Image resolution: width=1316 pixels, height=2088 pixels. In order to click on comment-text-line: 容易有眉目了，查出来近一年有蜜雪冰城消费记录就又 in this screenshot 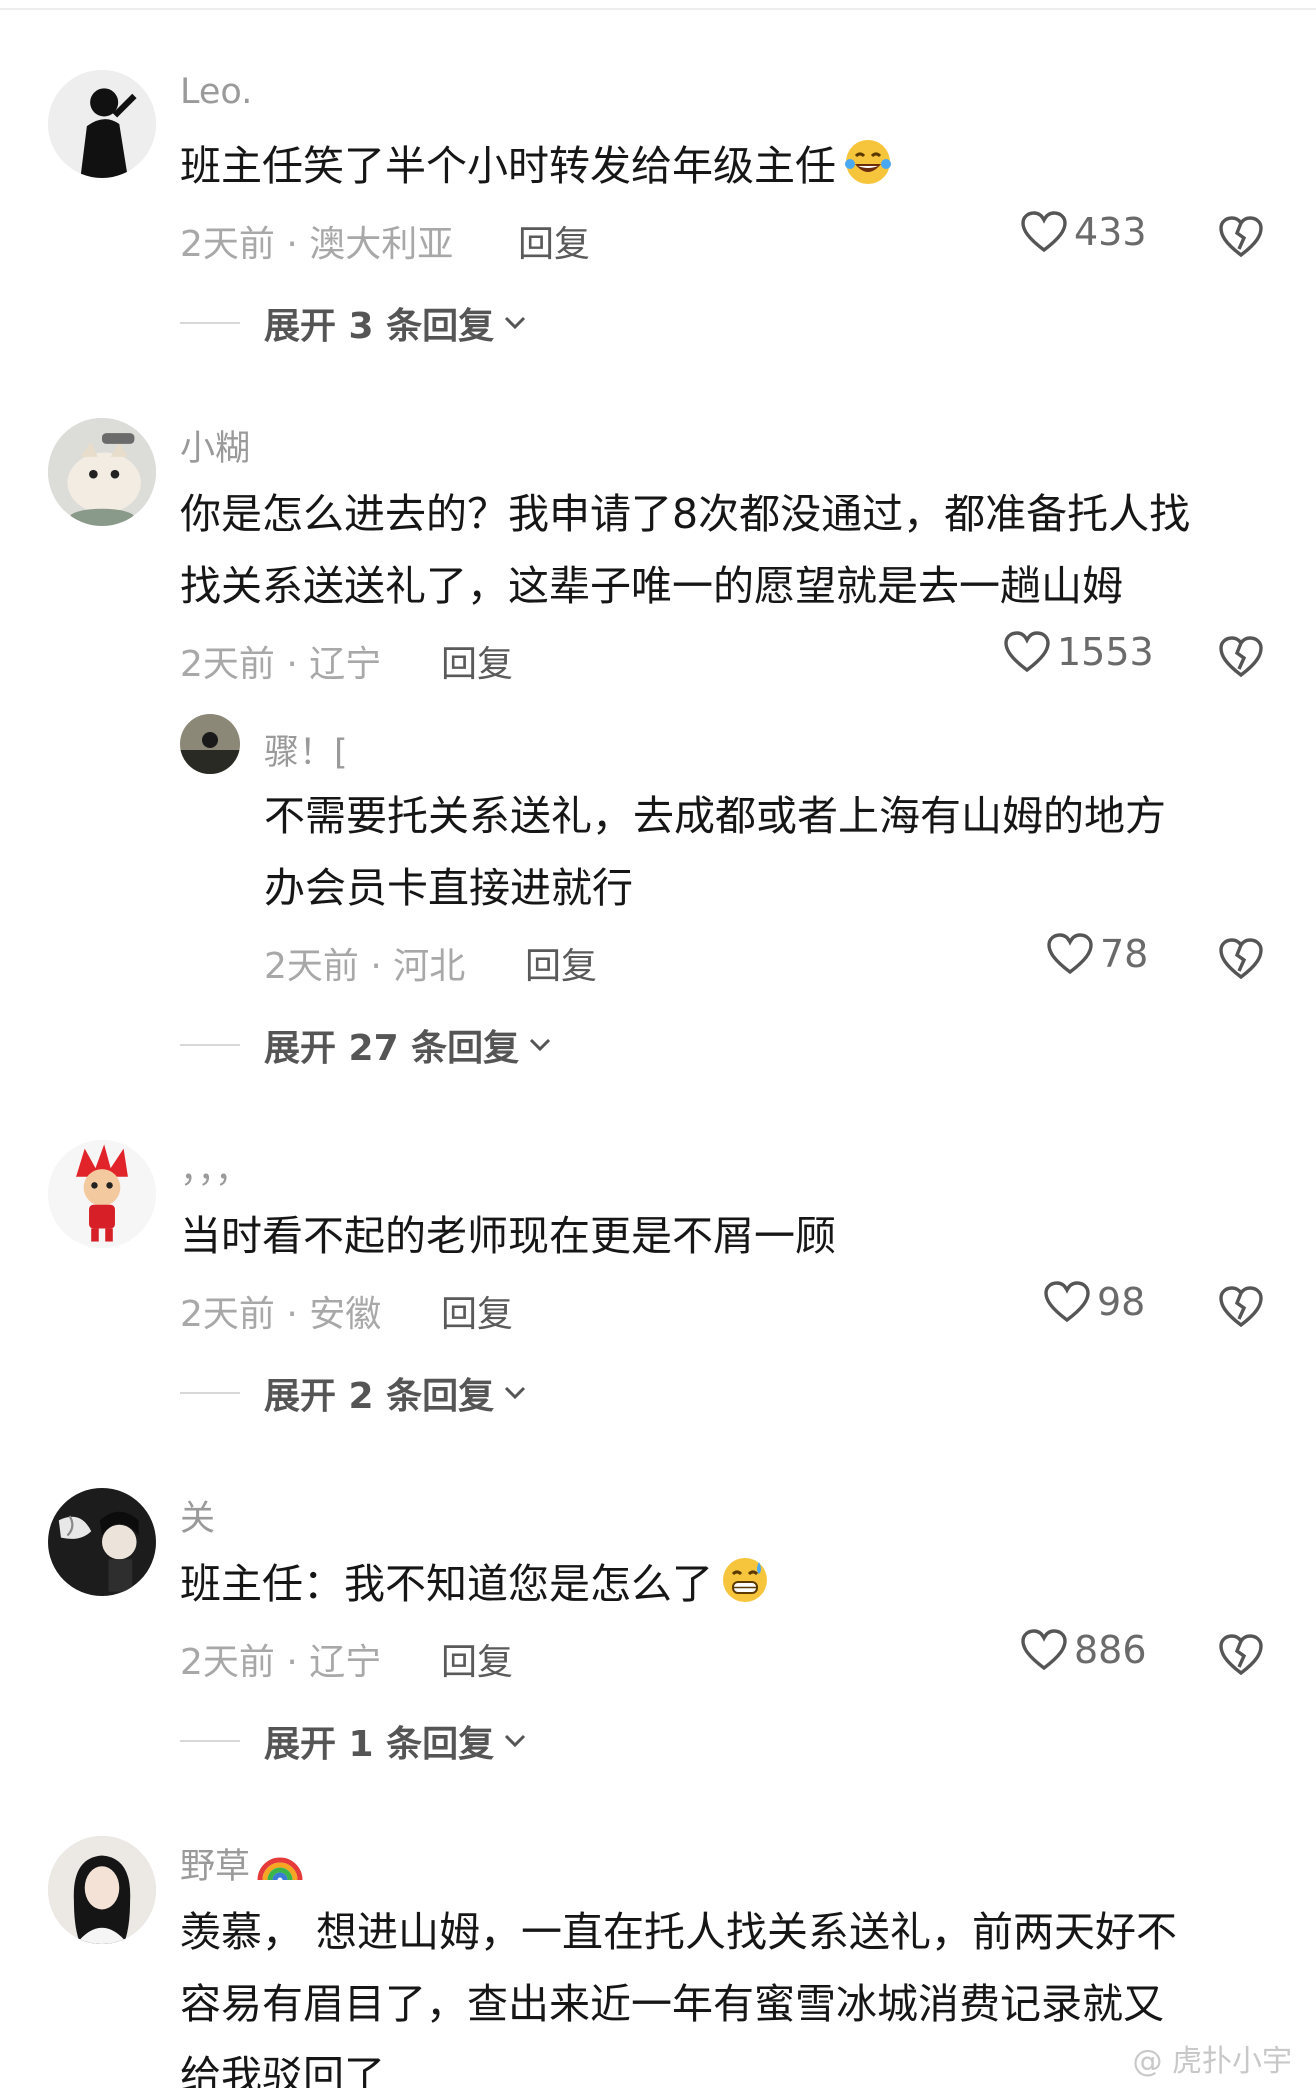, I will do `click(672, 2004)`.